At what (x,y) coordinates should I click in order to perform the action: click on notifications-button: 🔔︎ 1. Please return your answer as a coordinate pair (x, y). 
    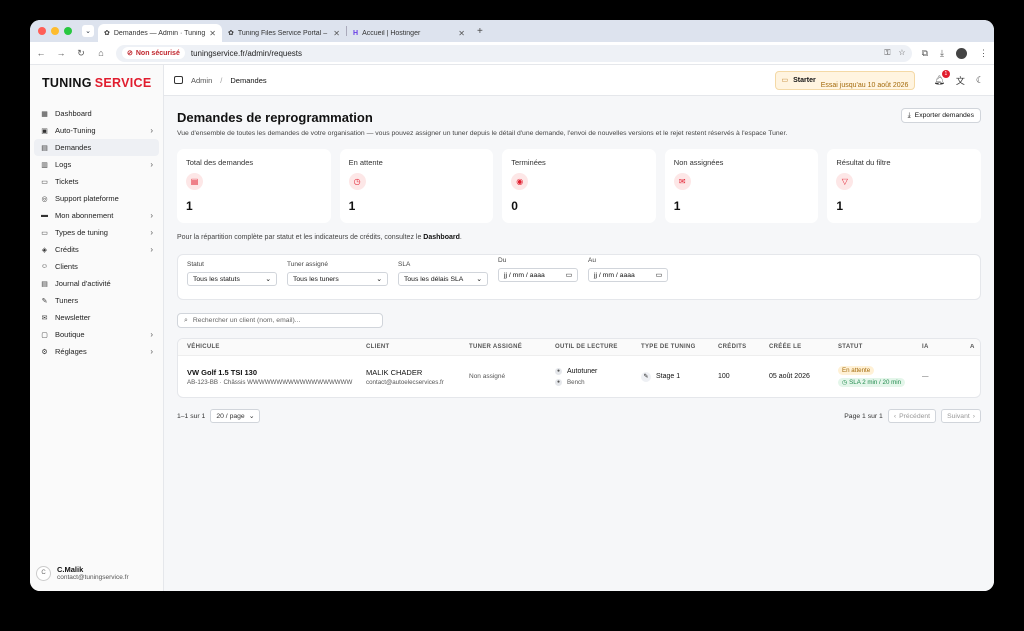
    Looking at the image, I should click on (941, 77).